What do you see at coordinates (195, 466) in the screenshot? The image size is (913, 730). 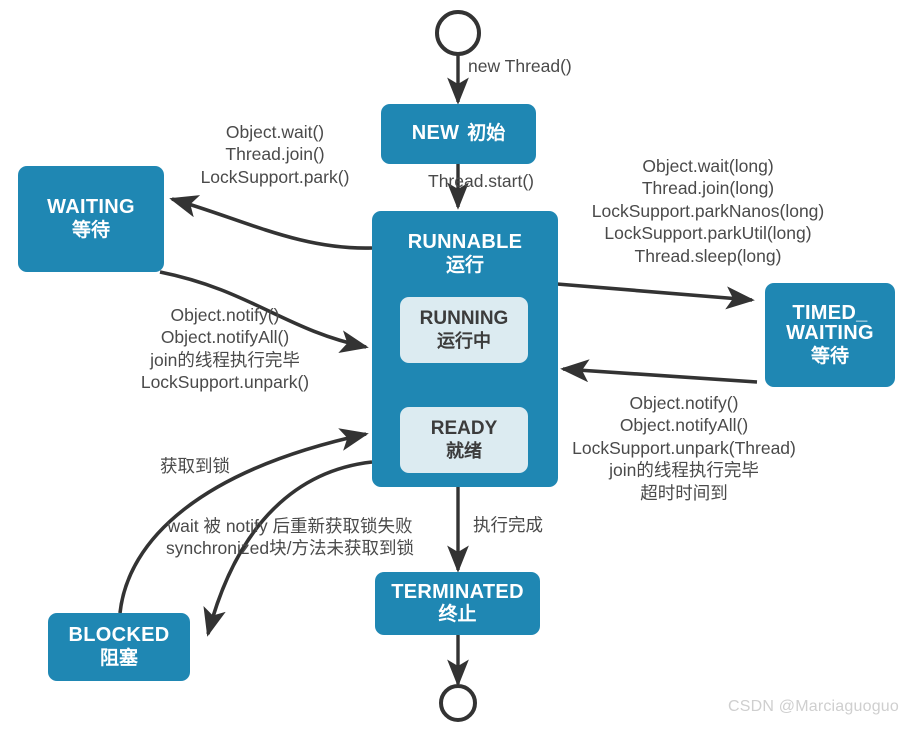 I see `edge-label-acquired-lock: 获取到锁` at bounding box center [195, 466].